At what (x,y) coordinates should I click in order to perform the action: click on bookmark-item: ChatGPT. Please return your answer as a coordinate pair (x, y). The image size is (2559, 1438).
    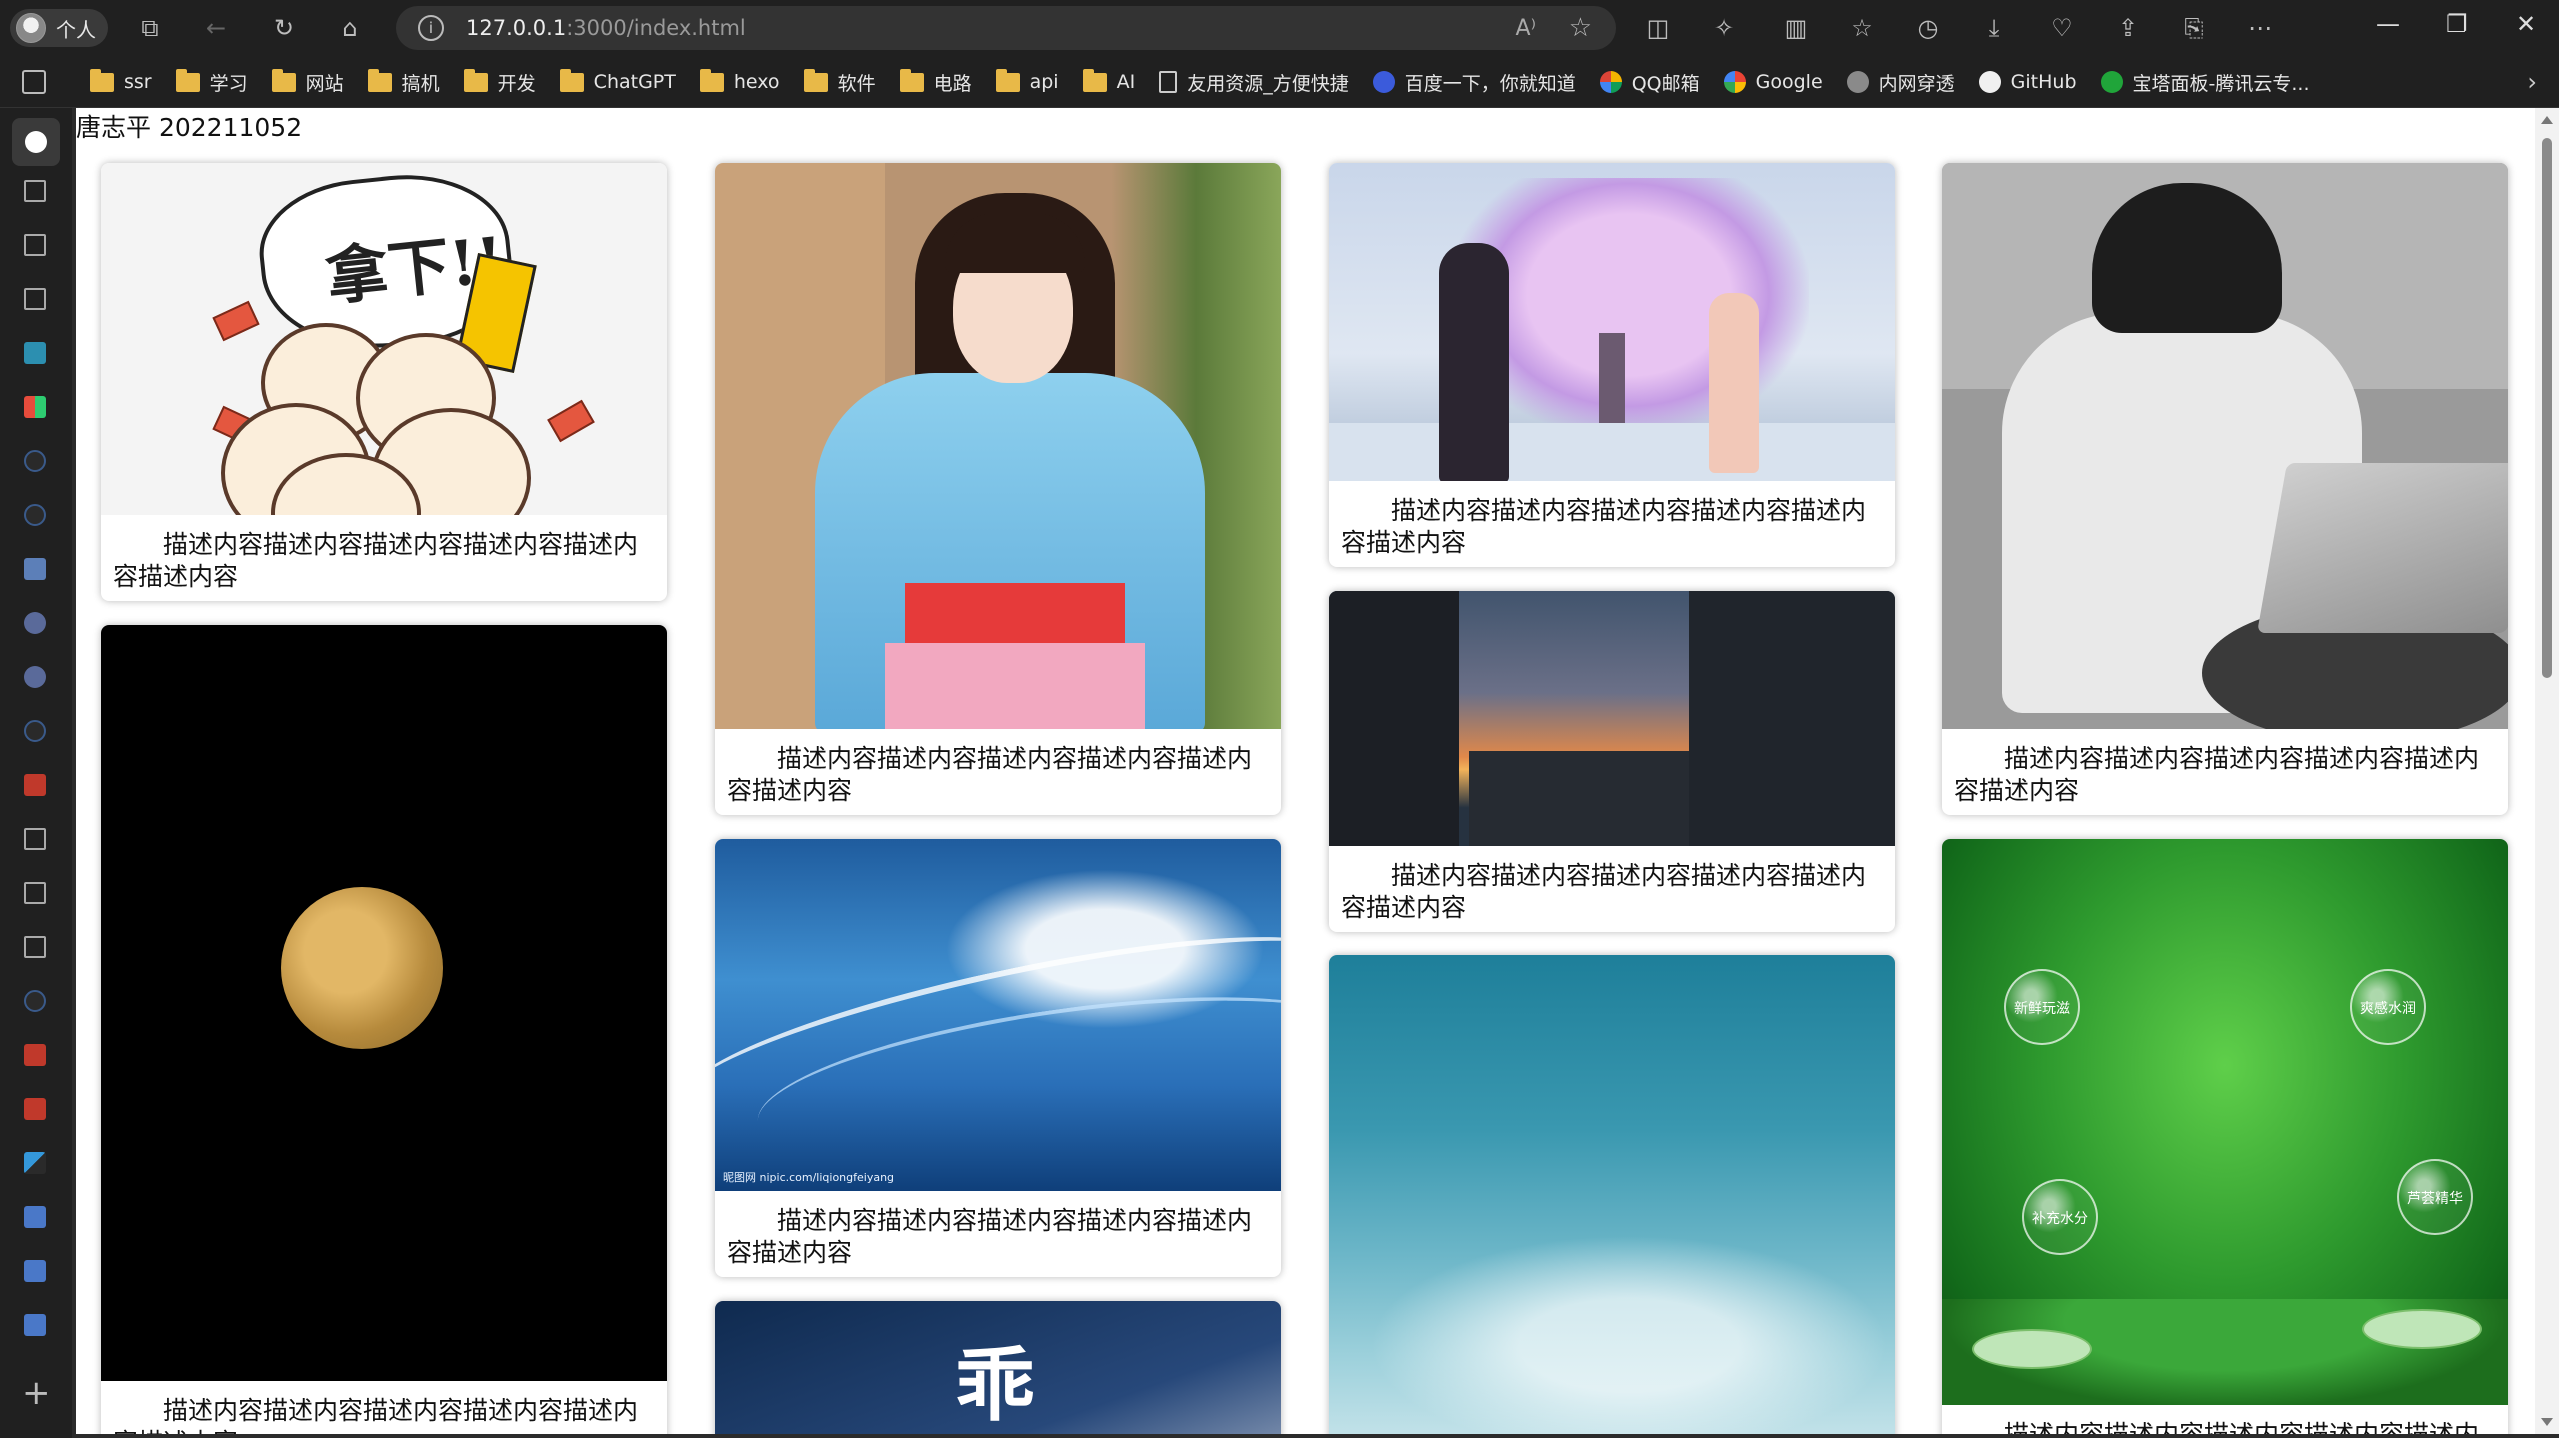
    Looking at the image, I should click on (617, 80).